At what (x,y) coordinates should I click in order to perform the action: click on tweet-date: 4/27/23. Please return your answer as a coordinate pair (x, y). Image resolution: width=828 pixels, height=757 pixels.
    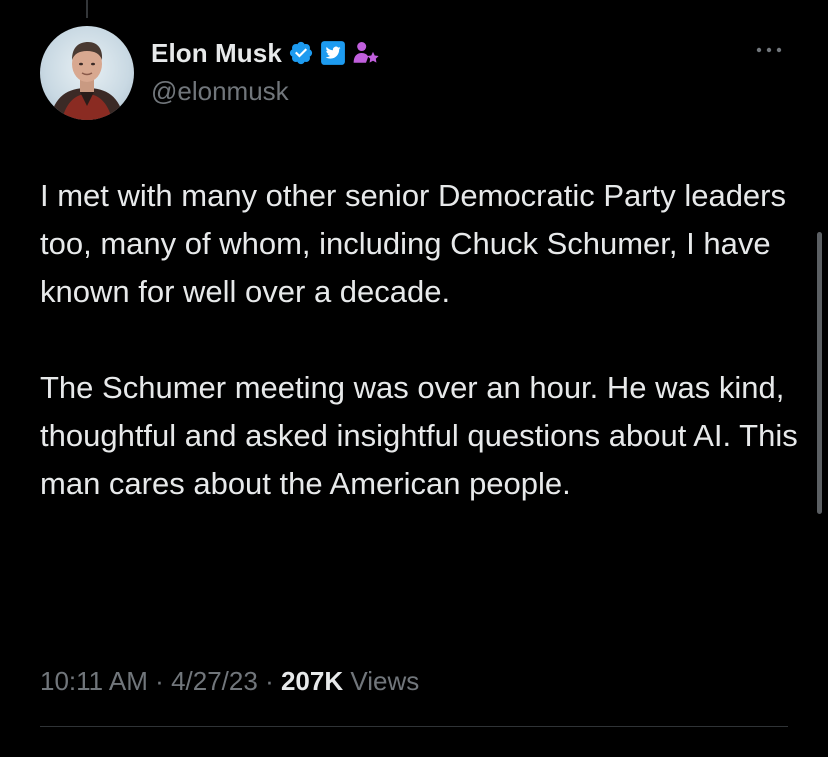
    Looking at the image, I should click on (214, 681).